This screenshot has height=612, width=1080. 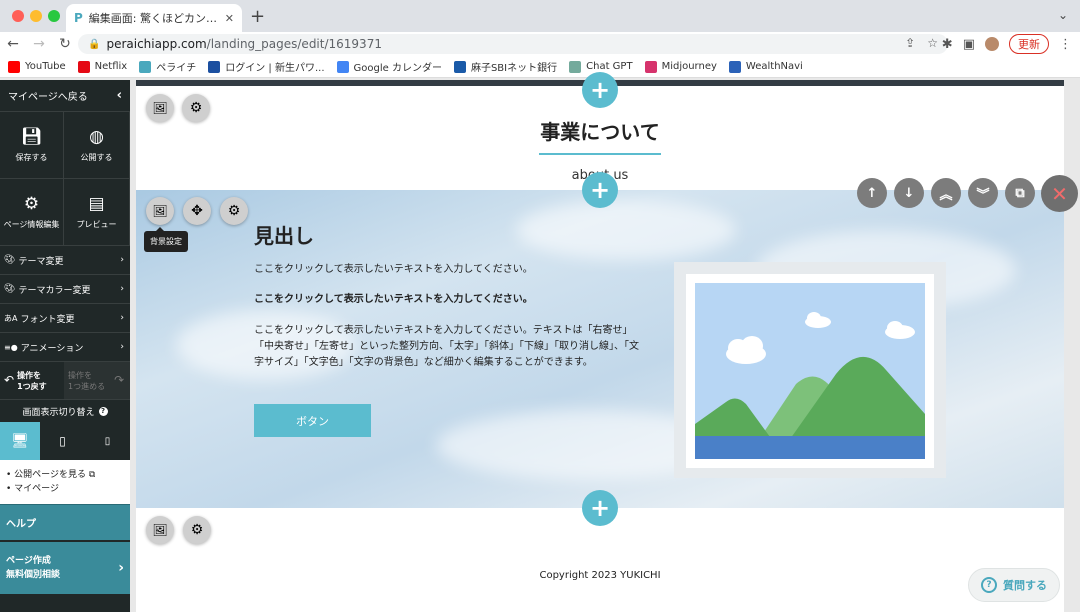 I want to click on save-button: 💾︎ 保存する, so click(x=32, y=145).